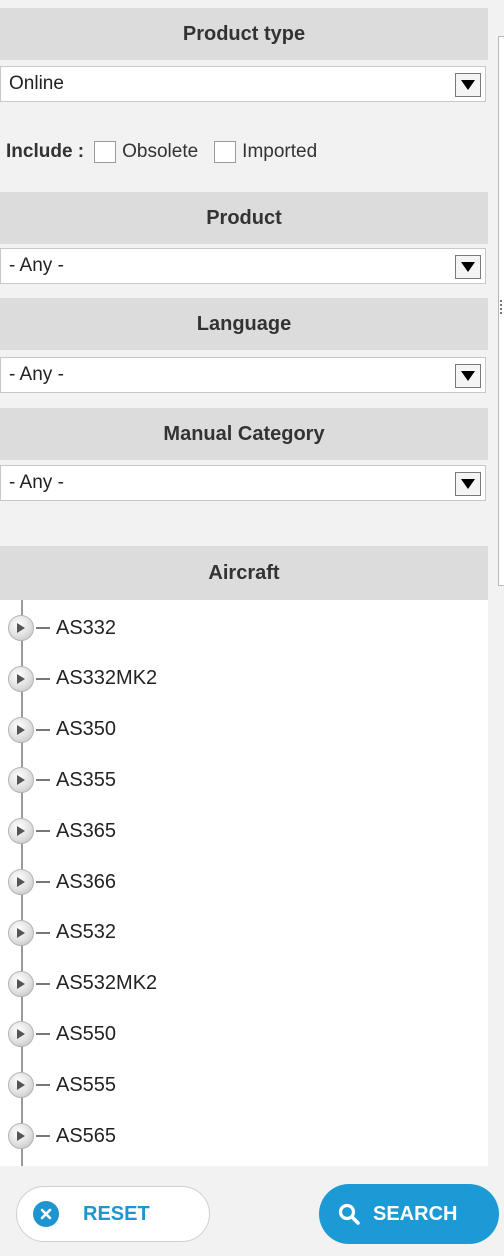 This screenshot has height=1256, width=504. I want to click on tree-item-label: AS532, so click(86, 932).